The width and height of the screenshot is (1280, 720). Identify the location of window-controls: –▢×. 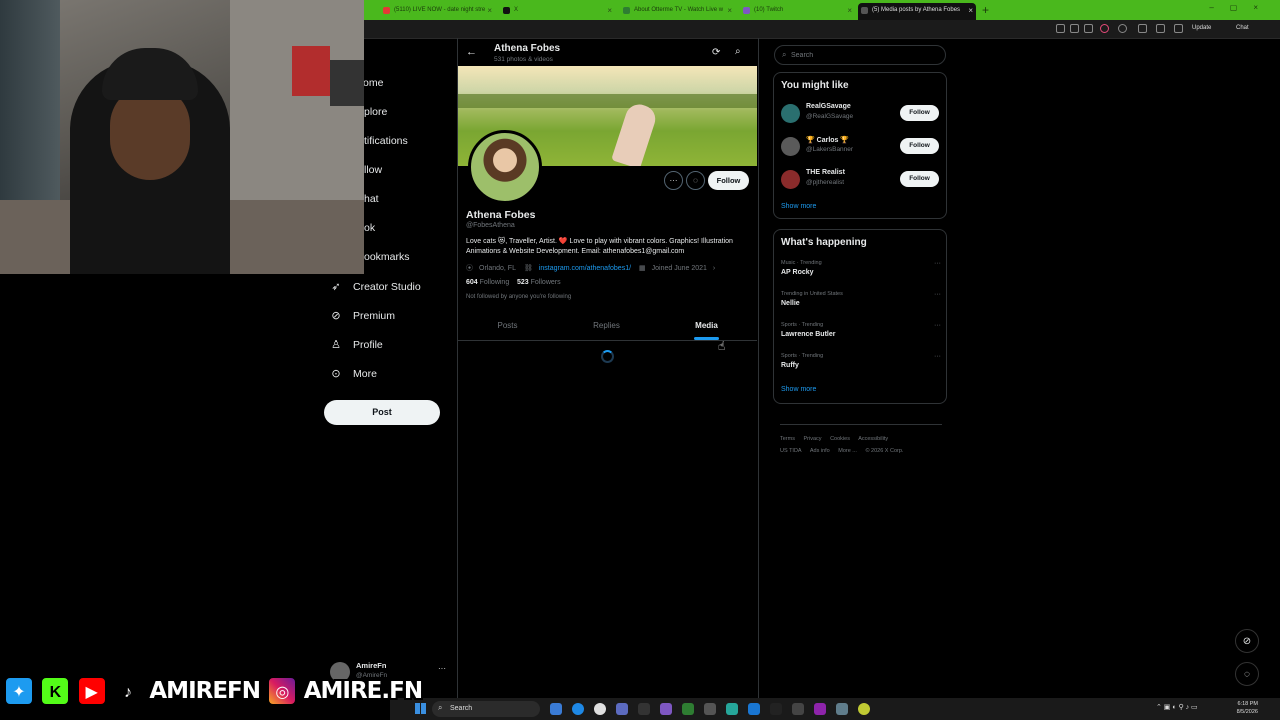
(1241, 7).